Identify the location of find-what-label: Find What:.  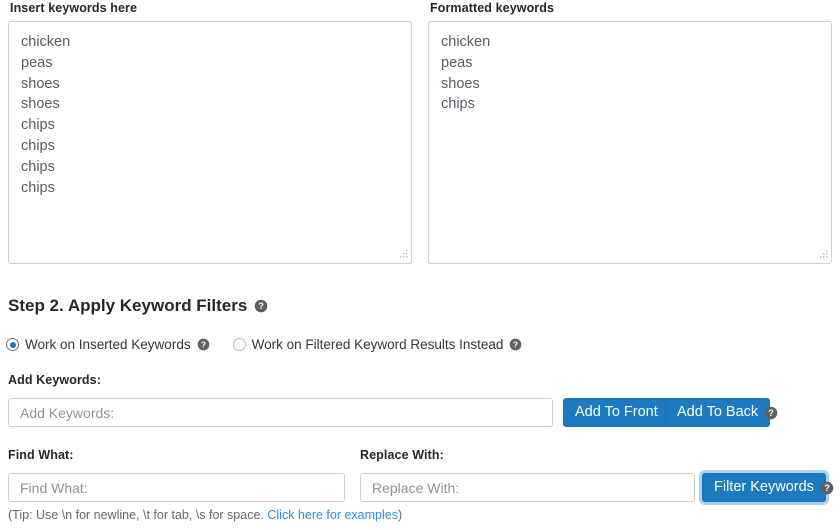
(41, 455).